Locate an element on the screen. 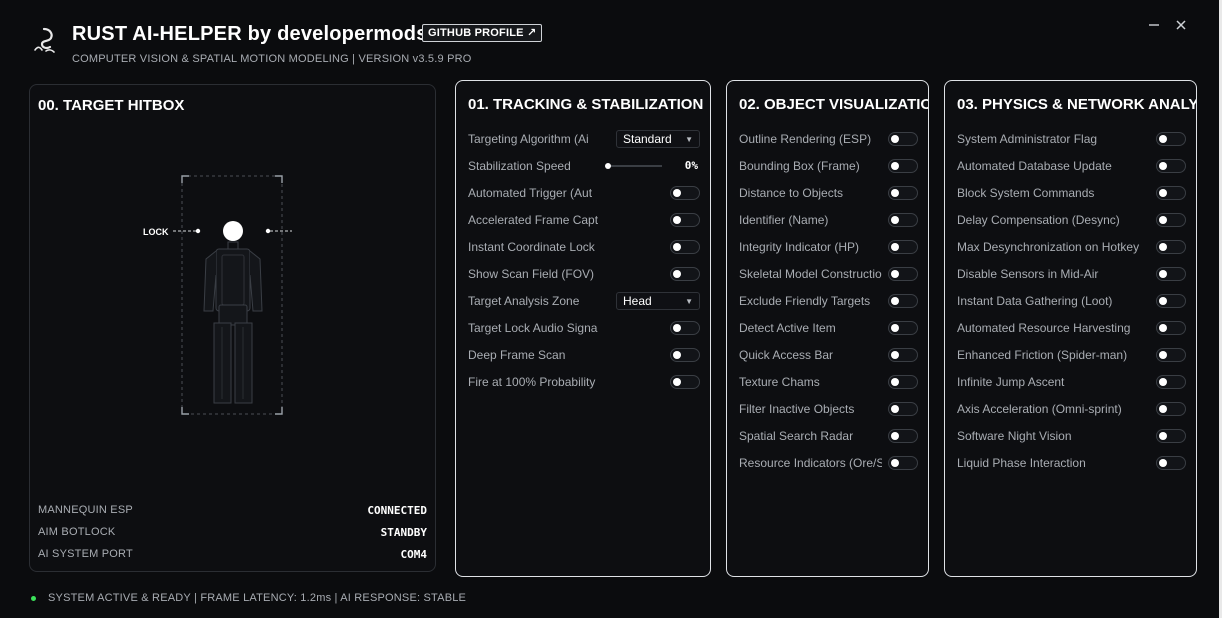 The height and width of the screenshot is (618, 1222). setting-label: Distance to Objects is located at coordinates (791, 193).